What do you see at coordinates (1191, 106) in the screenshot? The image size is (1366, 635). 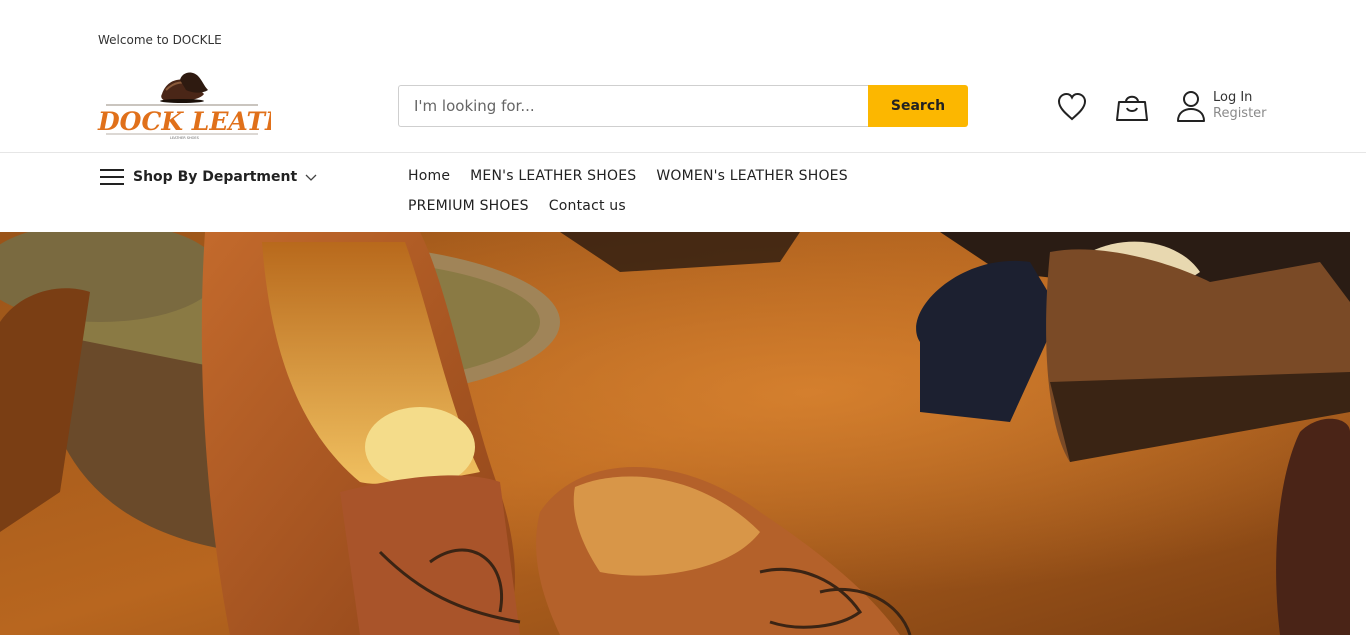 I see `user-icon` at bounding box center [1191, 106].